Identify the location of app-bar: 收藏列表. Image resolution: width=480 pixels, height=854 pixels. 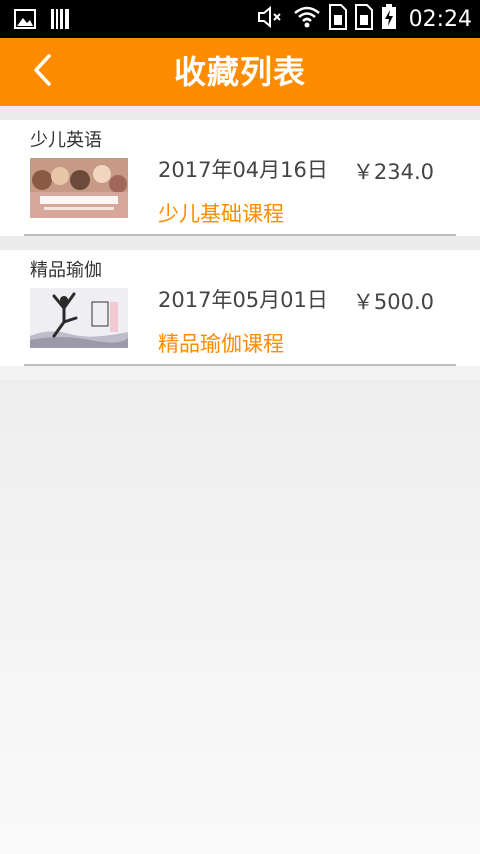
(240, 72).